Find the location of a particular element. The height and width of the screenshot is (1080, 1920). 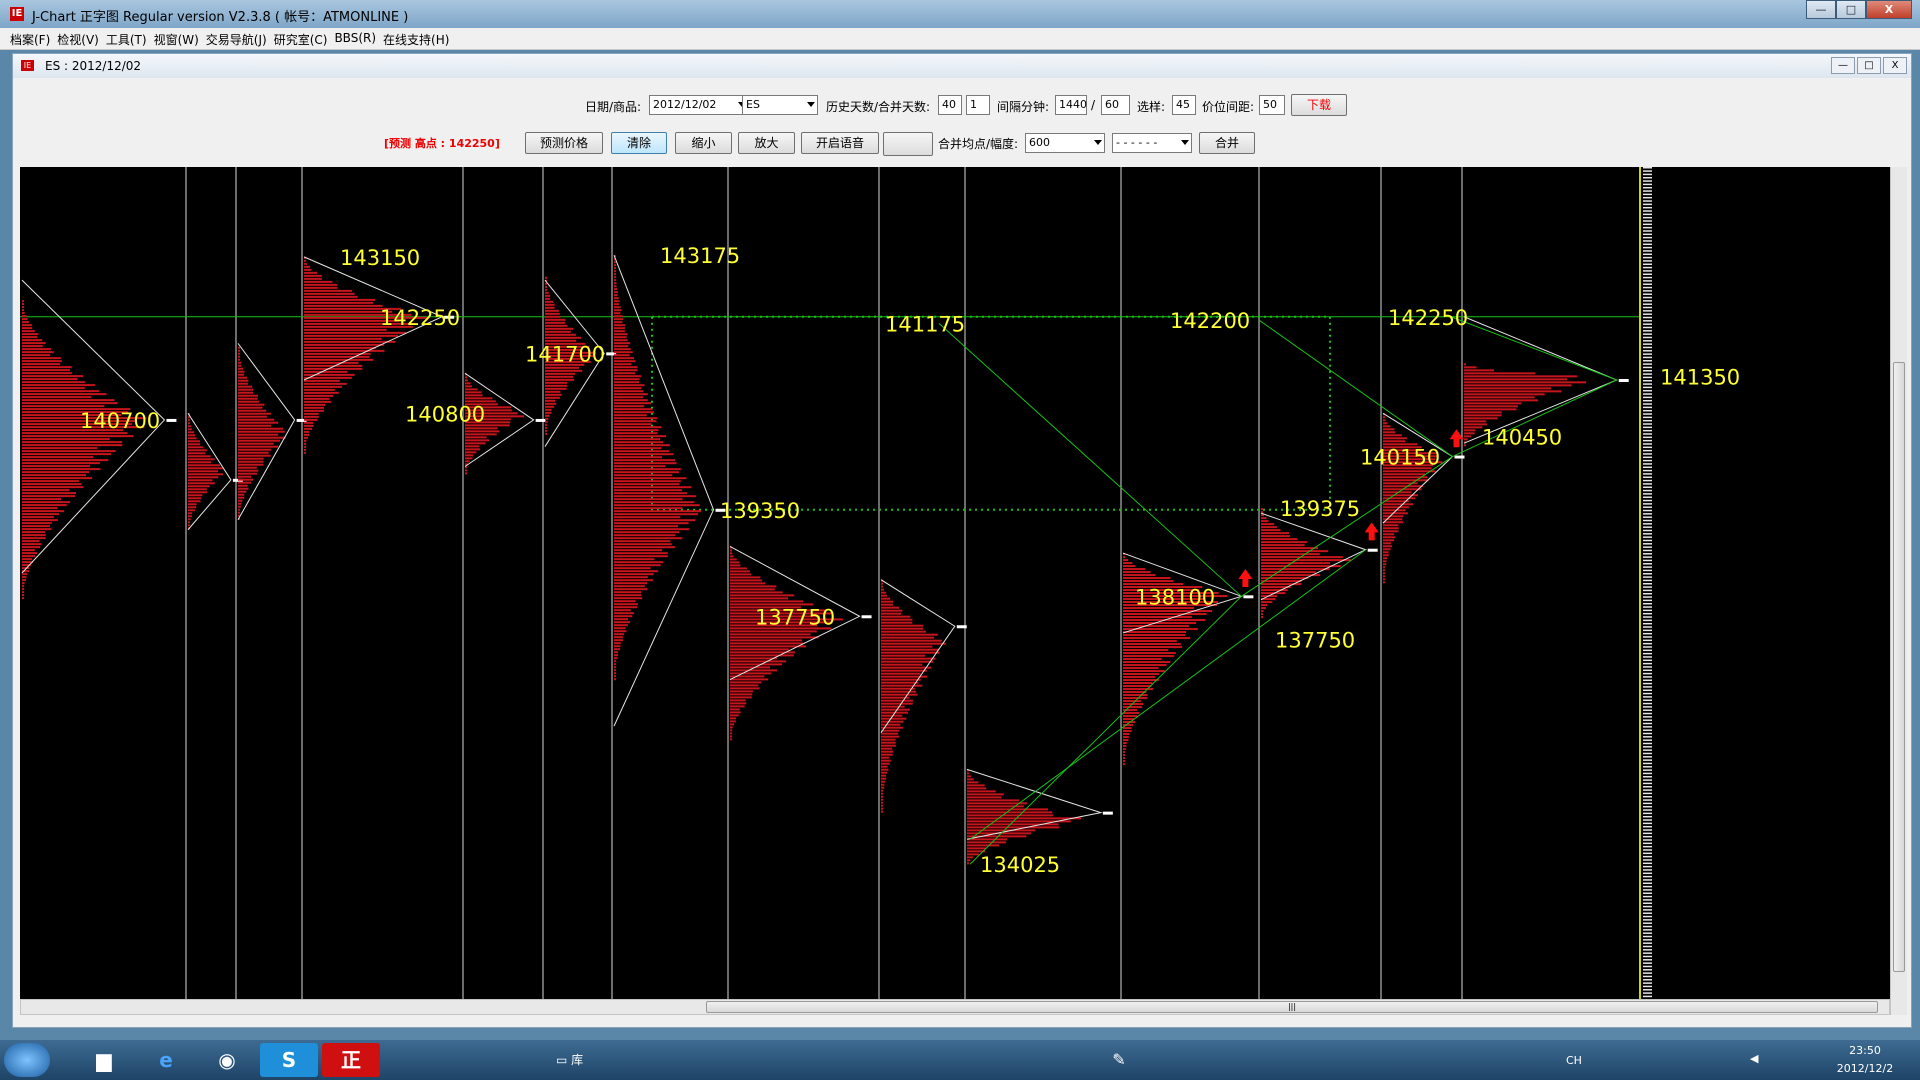

menu-view: 检视(V) is located at coordinates (81, 38).